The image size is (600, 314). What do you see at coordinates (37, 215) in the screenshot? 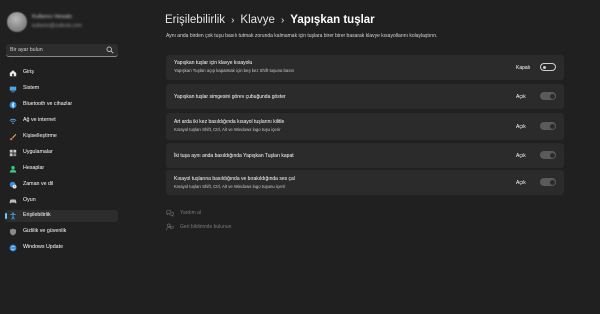
I see `sidebar-item-label: Erişilebilirlik` at bounding box center [37, 215].